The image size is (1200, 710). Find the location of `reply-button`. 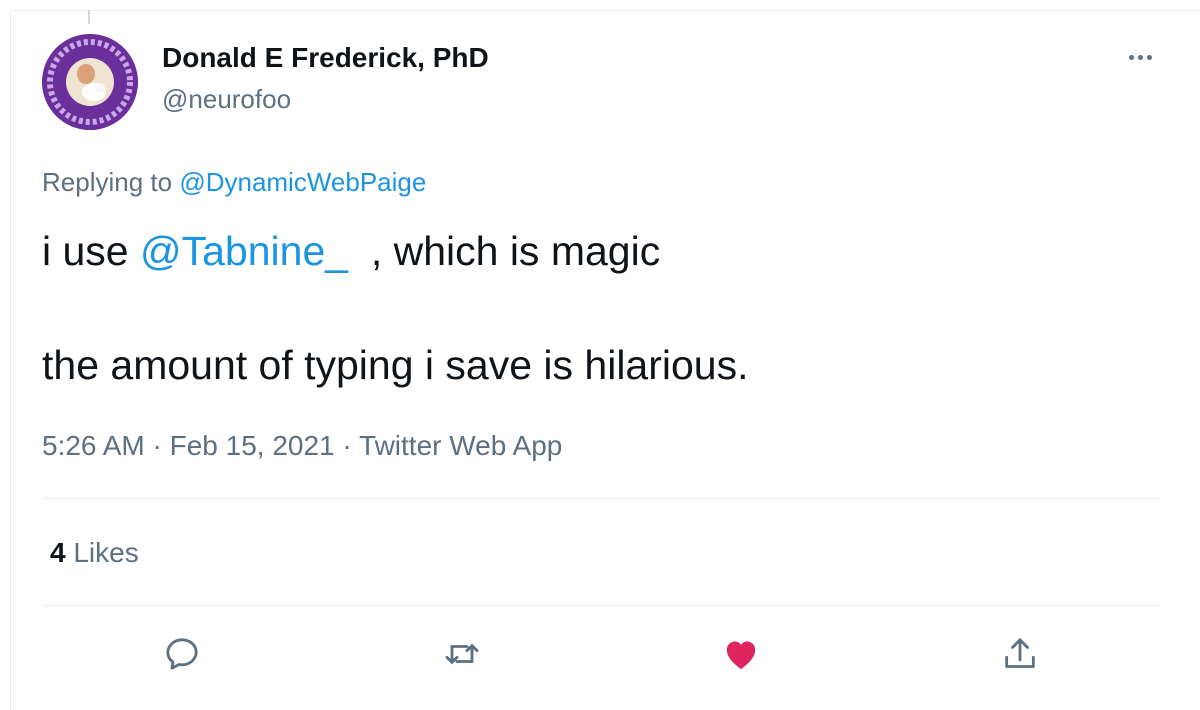

reply-button is located at coordinates (182, 654).